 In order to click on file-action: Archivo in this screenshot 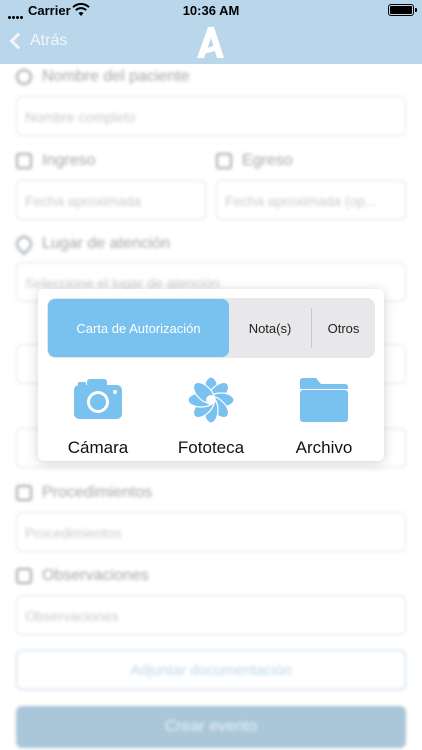, I will do `click(324, 416)`.